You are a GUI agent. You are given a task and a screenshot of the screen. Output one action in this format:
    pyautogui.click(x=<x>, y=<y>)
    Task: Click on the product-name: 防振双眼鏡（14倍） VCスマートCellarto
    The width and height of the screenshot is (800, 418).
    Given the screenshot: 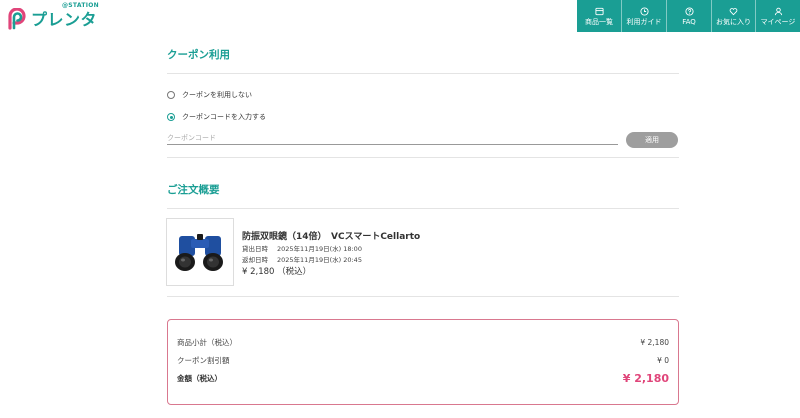 What is the action you would take?
    pyautogui.click(x=331, y=235)
    